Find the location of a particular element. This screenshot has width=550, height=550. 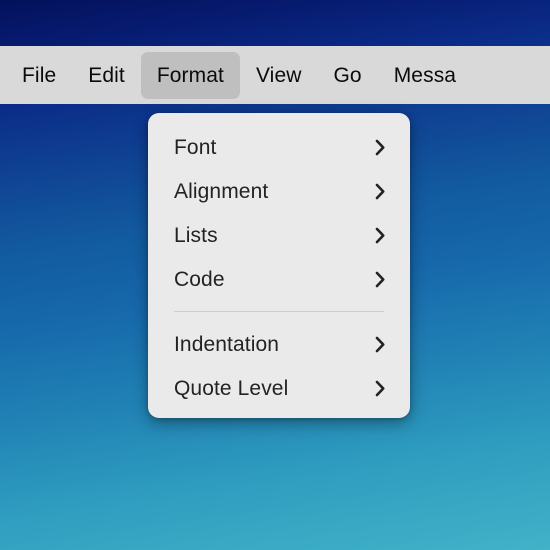

menubar-item-edit: Edit is located at coordinates (106, 75).